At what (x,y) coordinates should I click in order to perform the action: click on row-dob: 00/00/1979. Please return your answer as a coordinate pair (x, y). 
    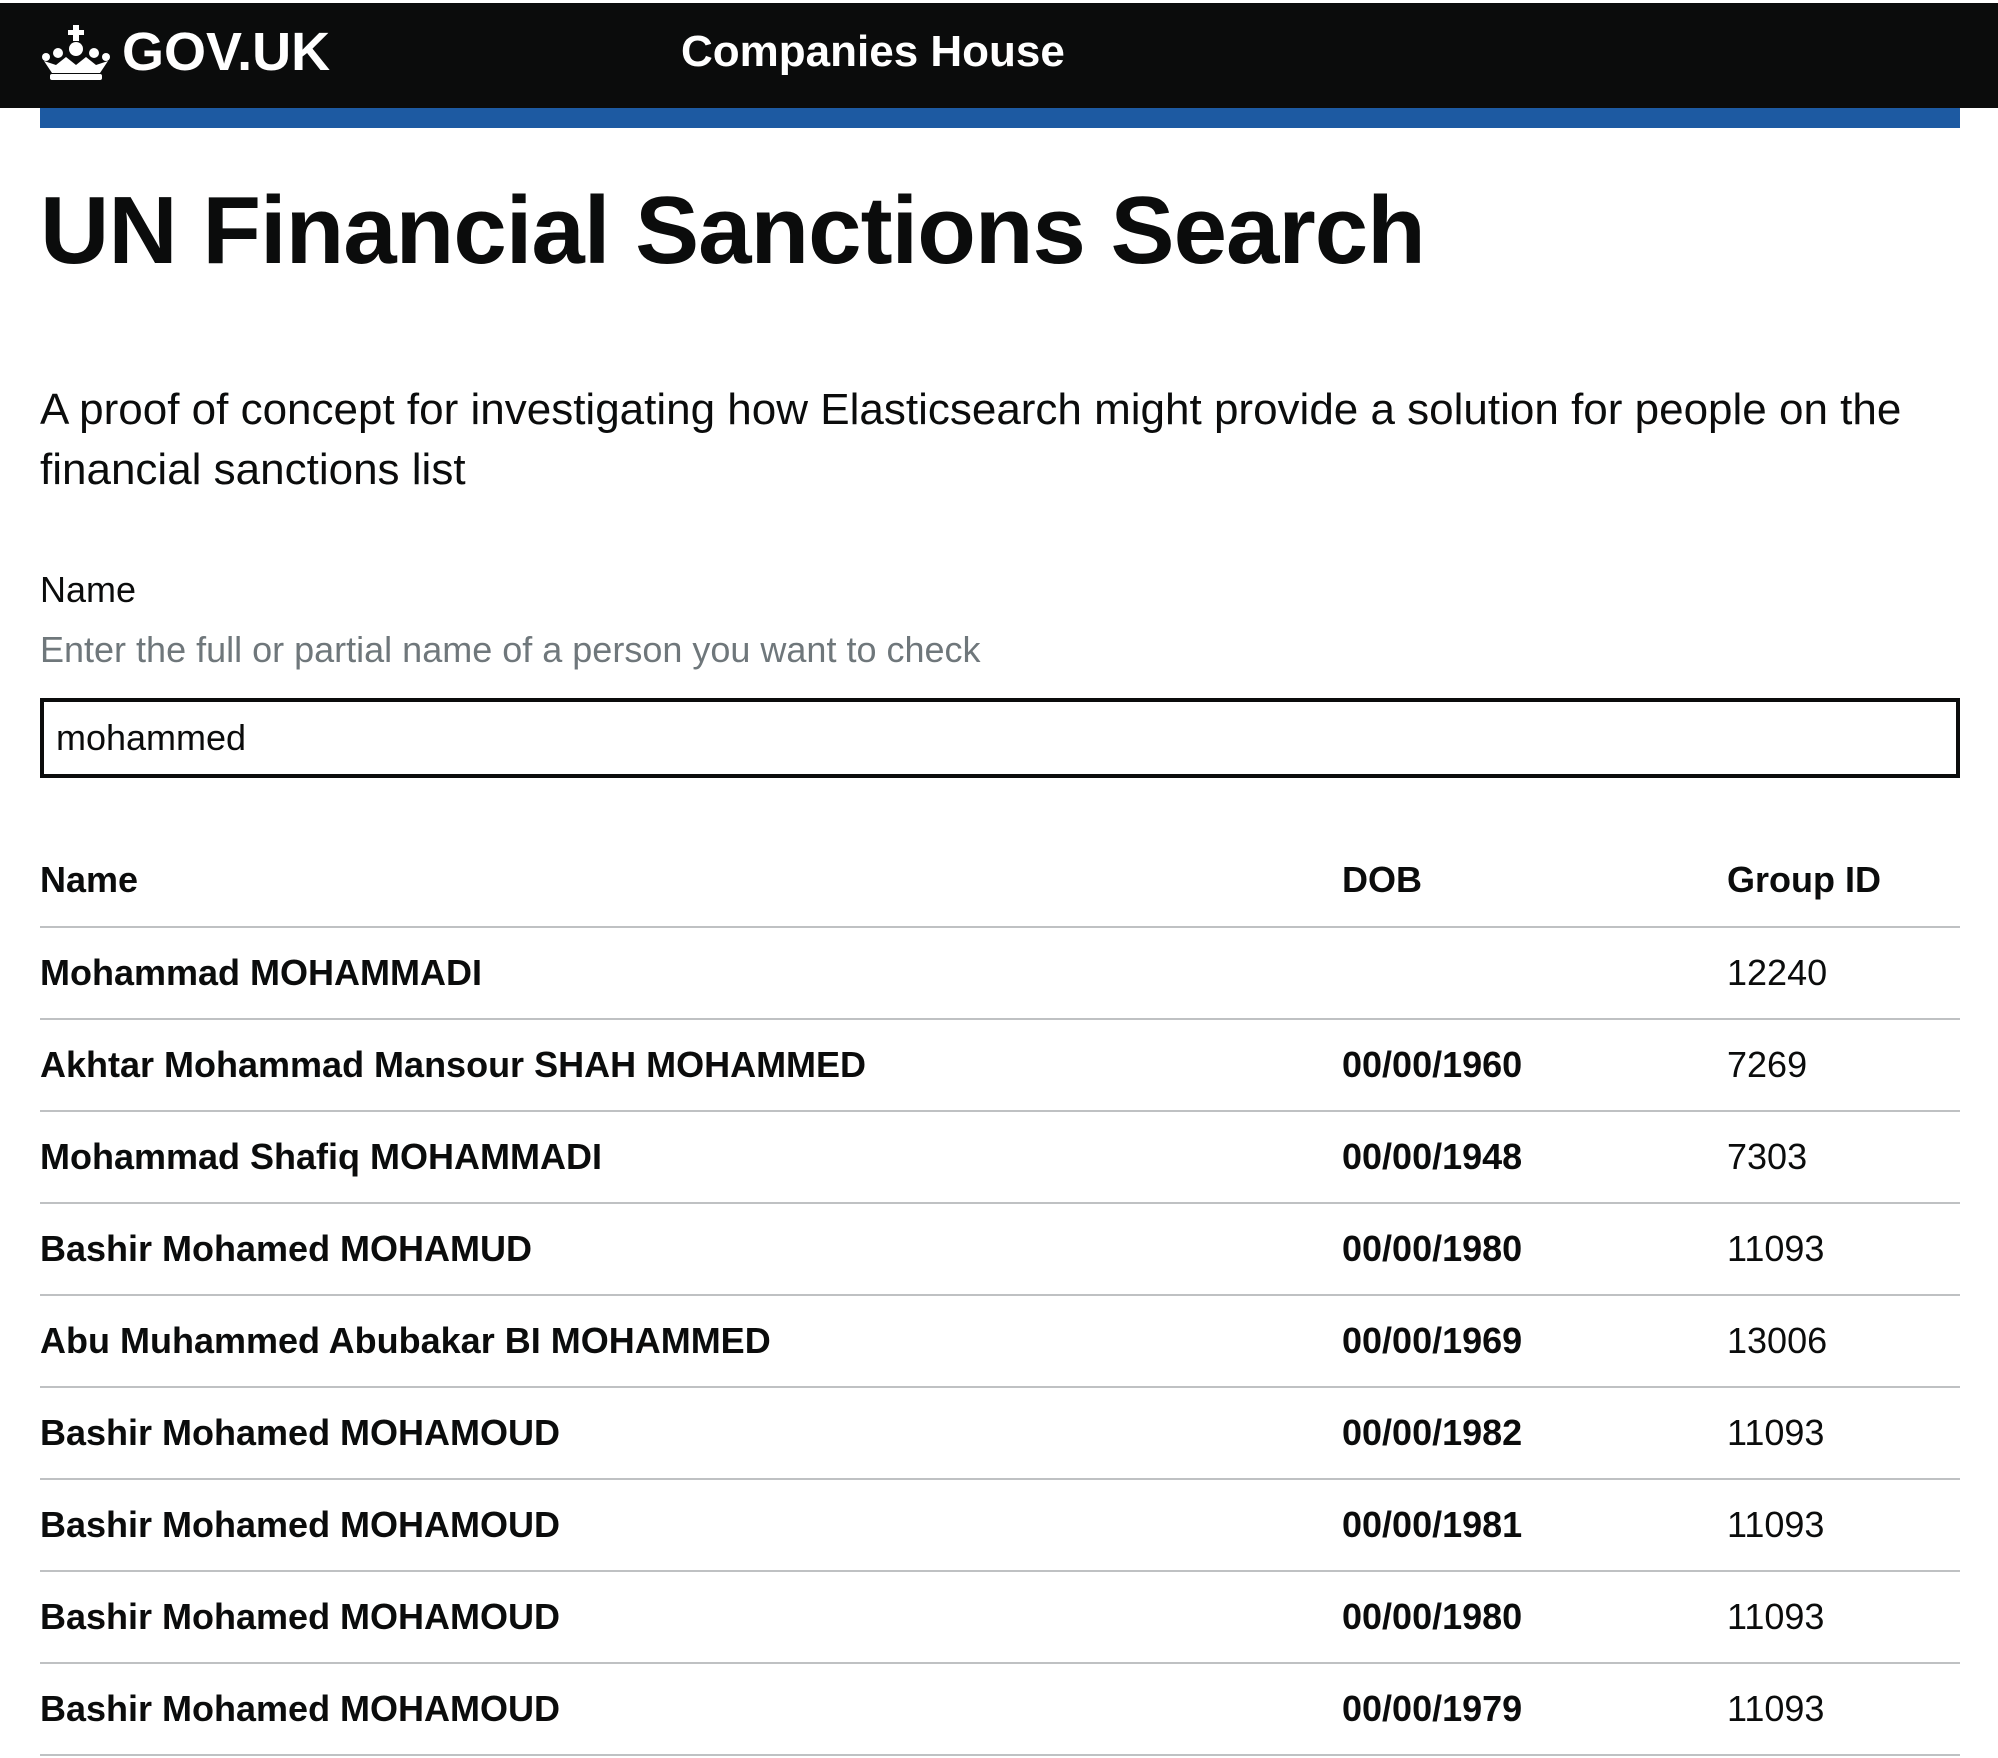
    Looking at the image, I should click on (1534, 1709).